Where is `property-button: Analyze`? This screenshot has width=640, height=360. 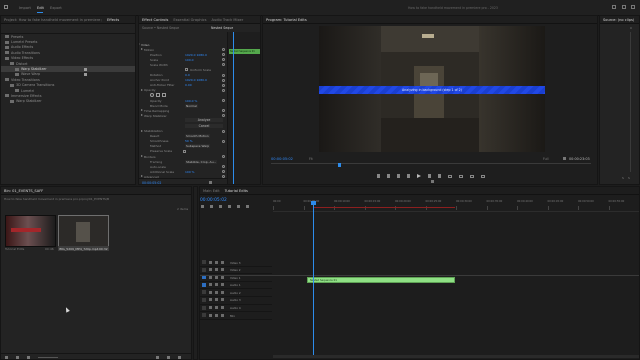
property-button: Analyze is located at coordinates (204, 120).